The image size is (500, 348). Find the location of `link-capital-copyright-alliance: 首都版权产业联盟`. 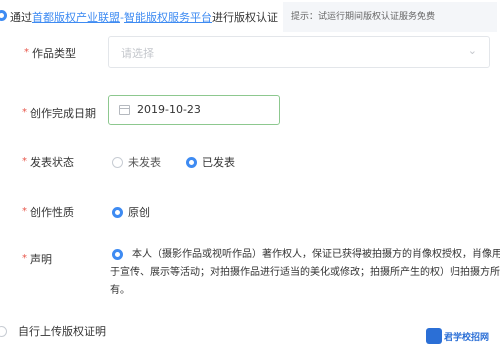

link-capital-copyright-alliance: 首都版权产业联盟 is located at coordinates (76, 17).